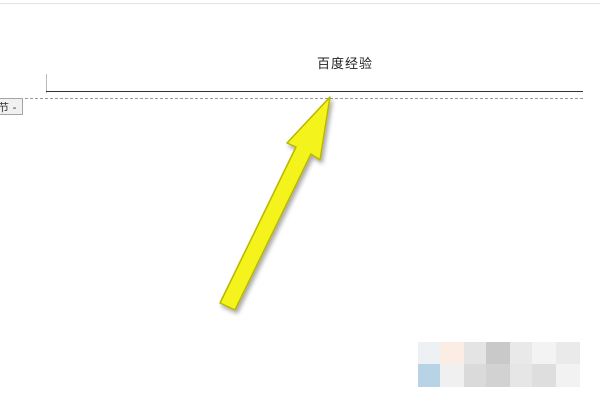 The width and height of the screenshot is (600, 400). What do you see at coordinates (314, 91) in the screenshot?
I see `header-underline` at bounding box center [314, 91].